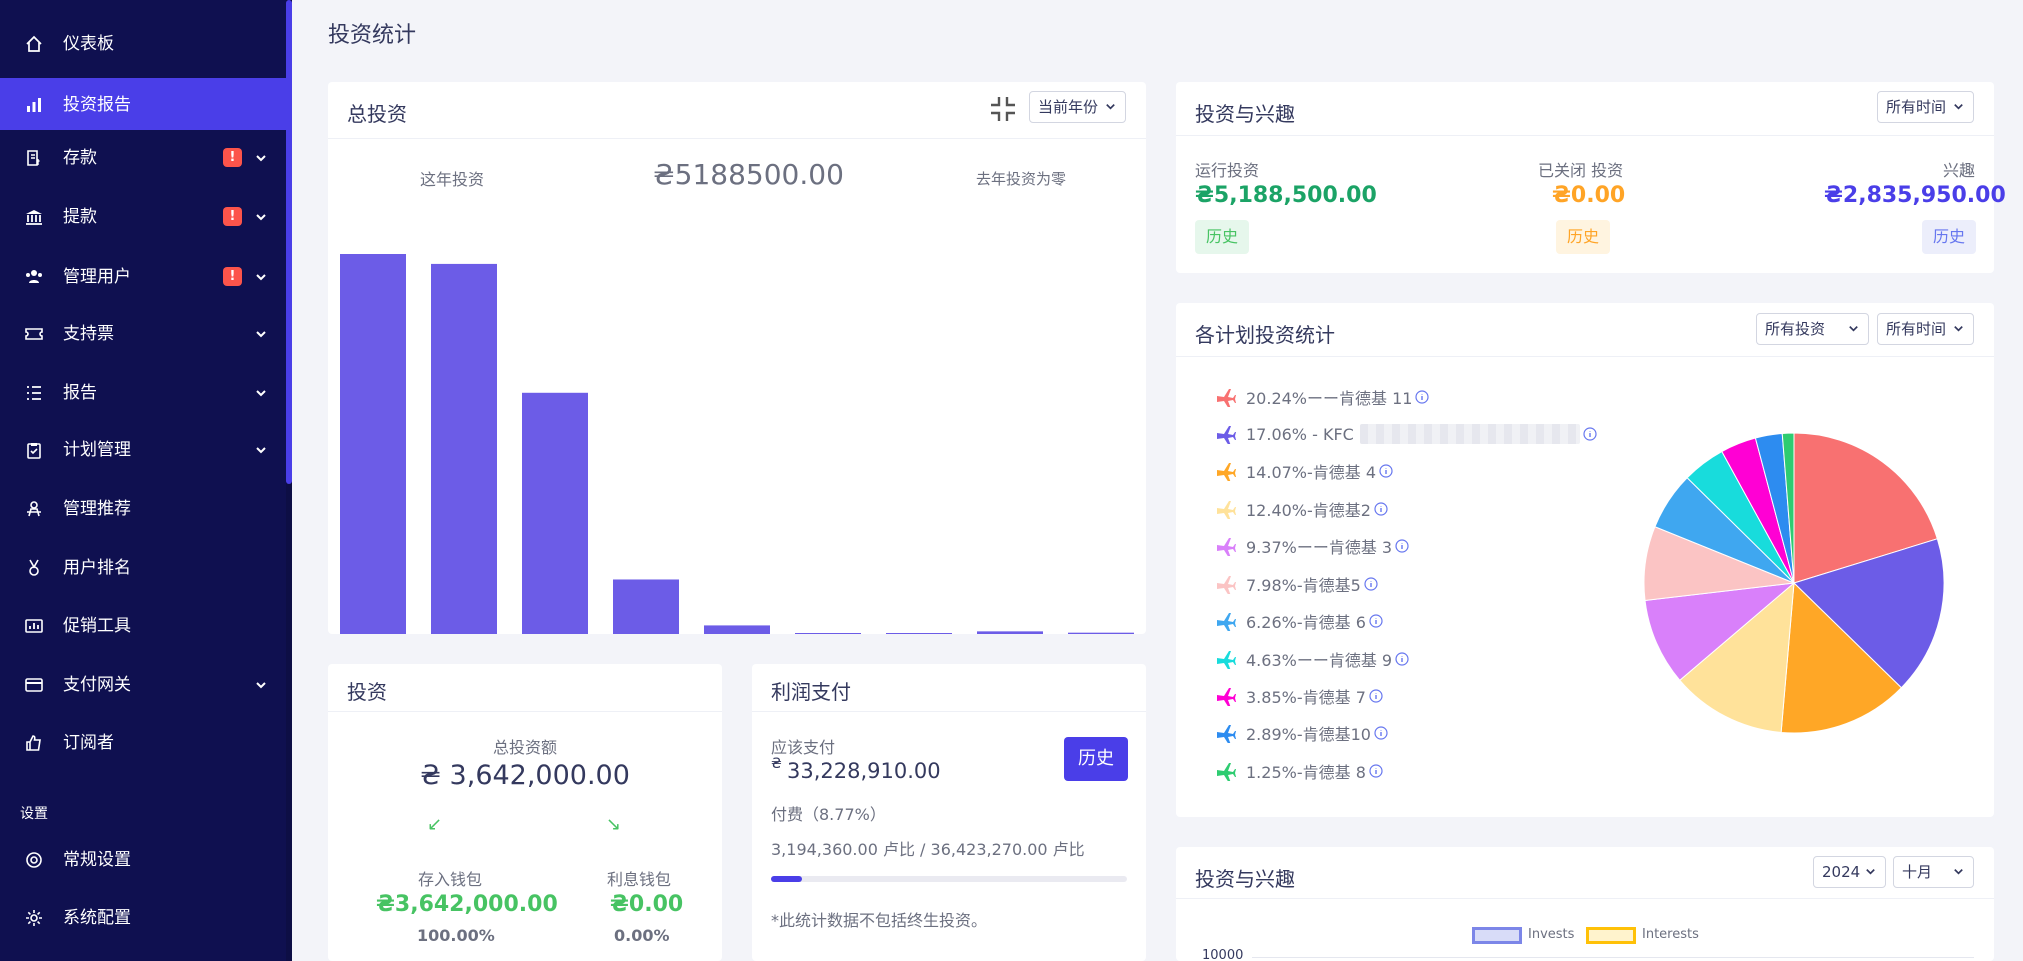 This screenshot has width=2023, height=961. I want to click on legend-item: 4.63%ーー肯德基 9, so click(1312, 659).